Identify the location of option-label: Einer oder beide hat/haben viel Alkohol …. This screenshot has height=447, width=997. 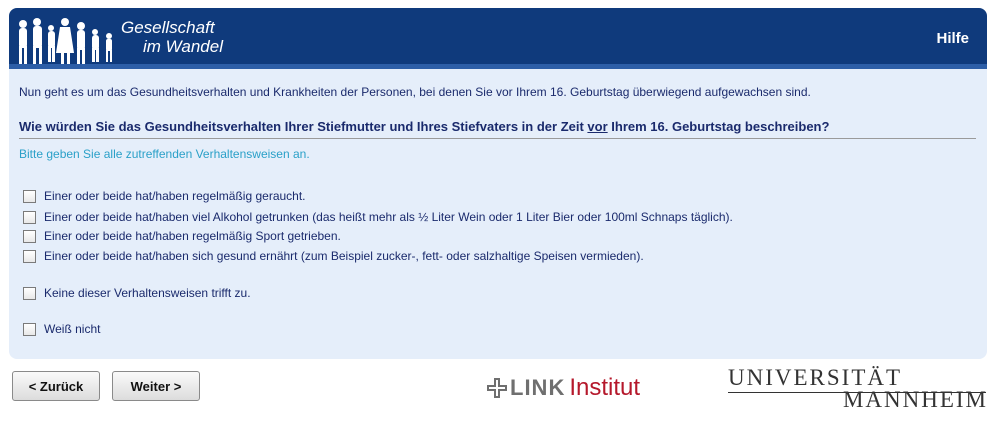
(388, 217).